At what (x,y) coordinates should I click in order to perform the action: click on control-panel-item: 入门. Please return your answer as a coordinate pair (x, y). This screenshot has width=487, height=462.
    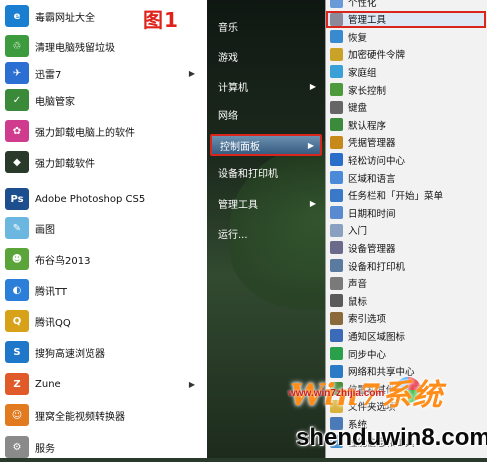
    Looking at the image, I should click on (406, 230).